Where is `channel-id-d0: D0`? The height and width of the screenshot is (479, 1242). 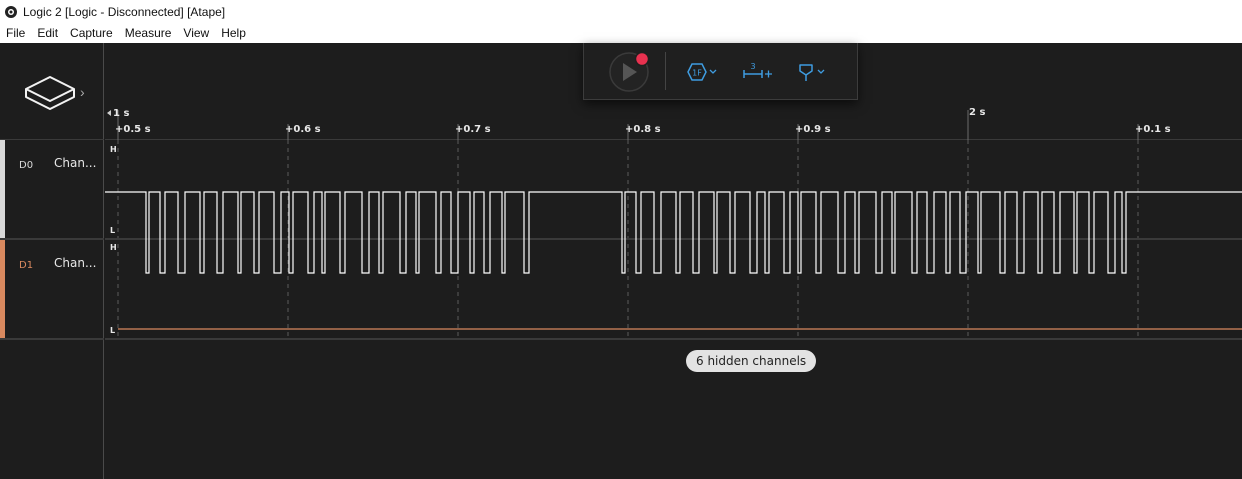 channel-id-d0: D0 is located at coordinates (26, 165).